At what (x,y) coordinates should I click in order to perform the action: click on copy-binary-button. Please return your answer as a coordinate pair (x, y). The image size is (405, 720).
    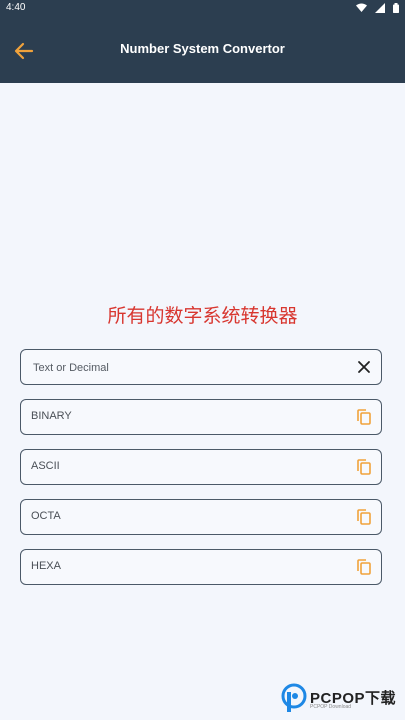
    Looking at the image, I should click on (364, 417).